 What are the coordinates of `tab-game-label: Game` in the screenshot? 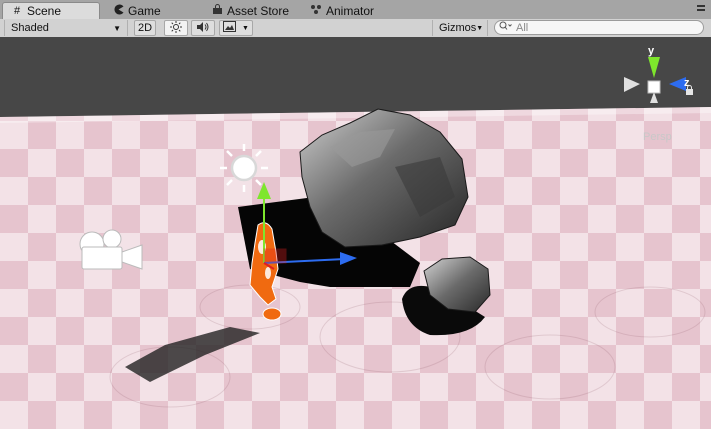 It's located at (144, 10).